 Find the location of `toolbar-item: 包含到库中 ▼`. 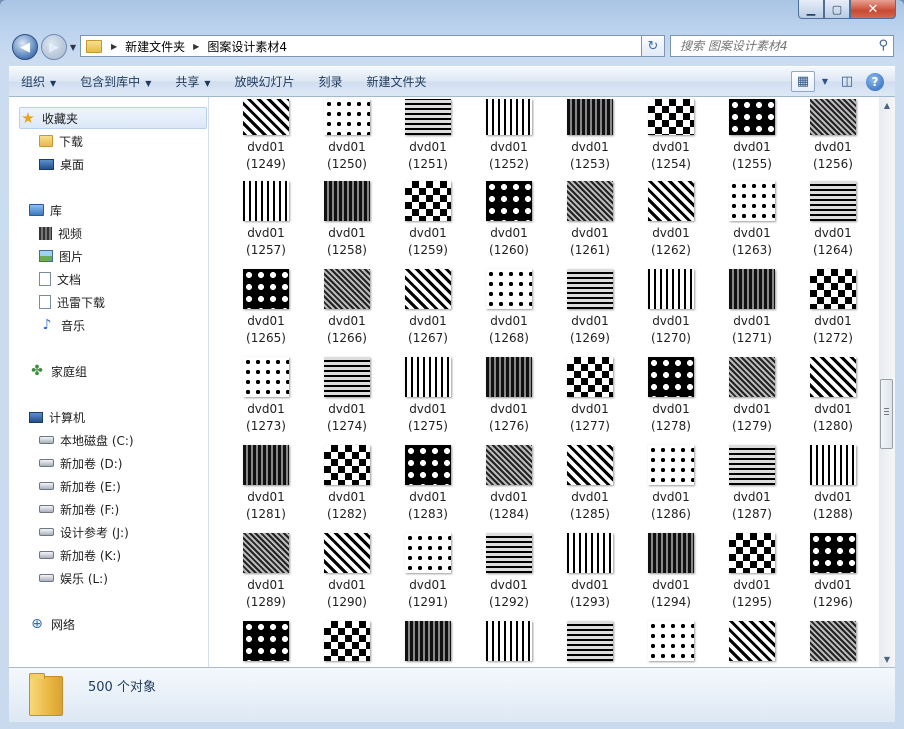

toolbar-item: 包含到库中 ▼ is located at coordinates (115, 81).